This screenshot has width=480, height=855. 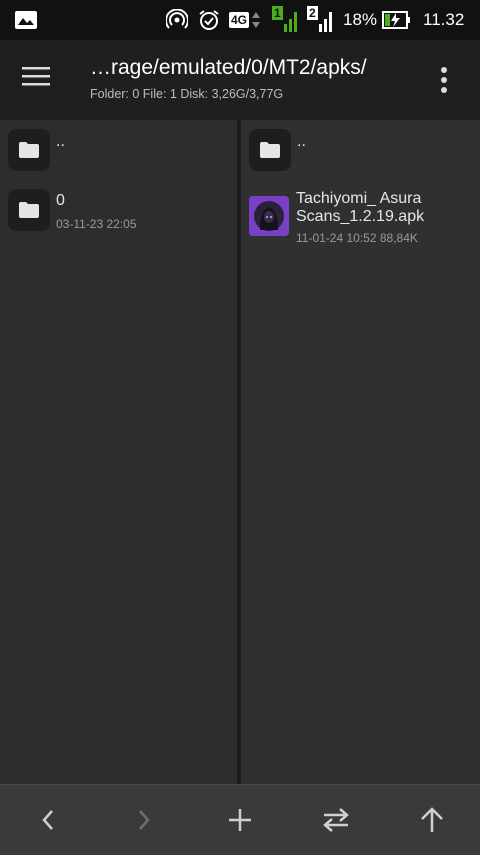 I want to click on item-name-line2: Scans_1.2.19.apk, so click(x=360, y=216).